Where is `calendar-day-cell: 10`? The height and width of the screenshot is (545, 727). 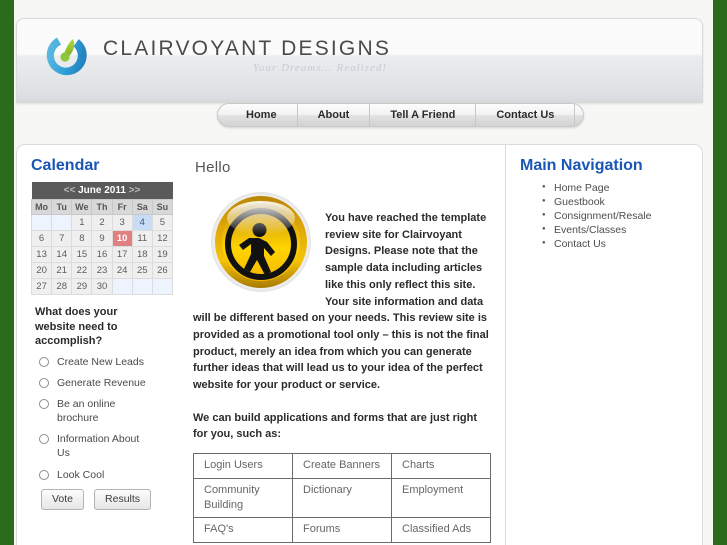
calendar-day-cell: 10 is located at coordinates (122, 238).